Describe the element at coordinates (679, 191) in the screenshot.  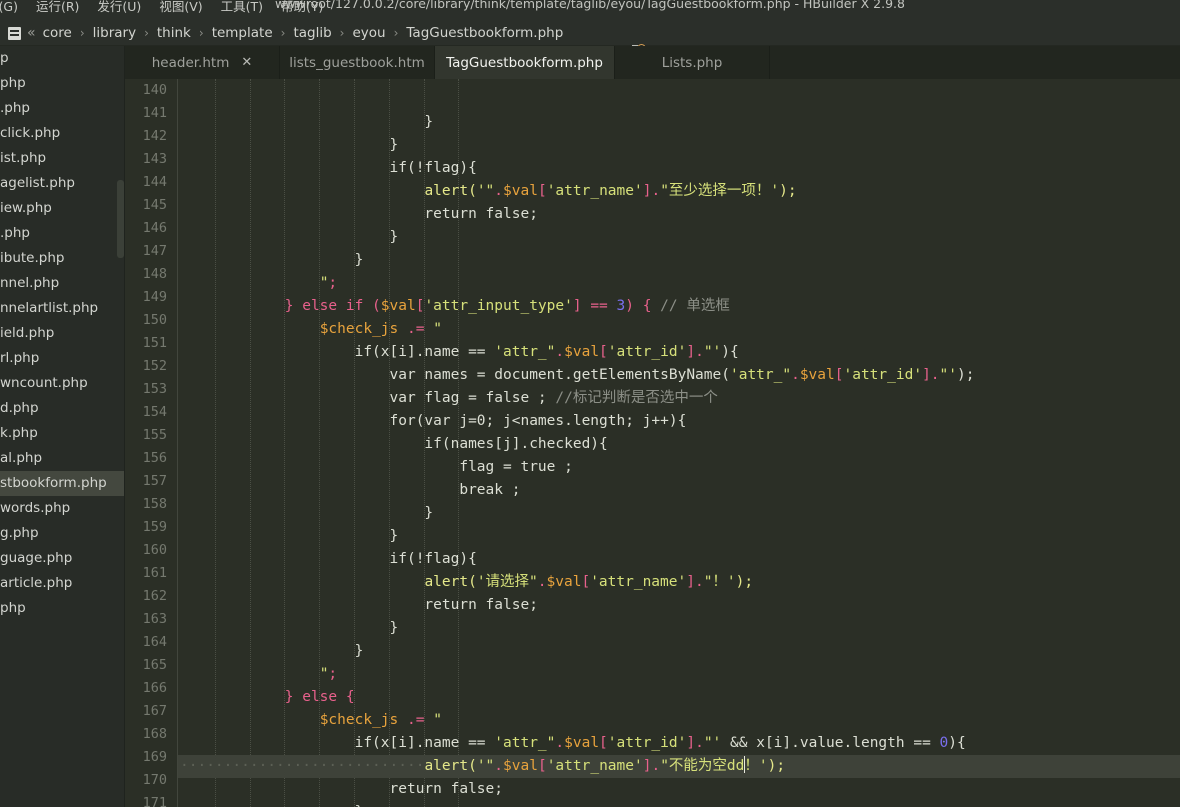
I see `code-line: alert('".$val['attr_name']."至少选择一项！');` at that location.